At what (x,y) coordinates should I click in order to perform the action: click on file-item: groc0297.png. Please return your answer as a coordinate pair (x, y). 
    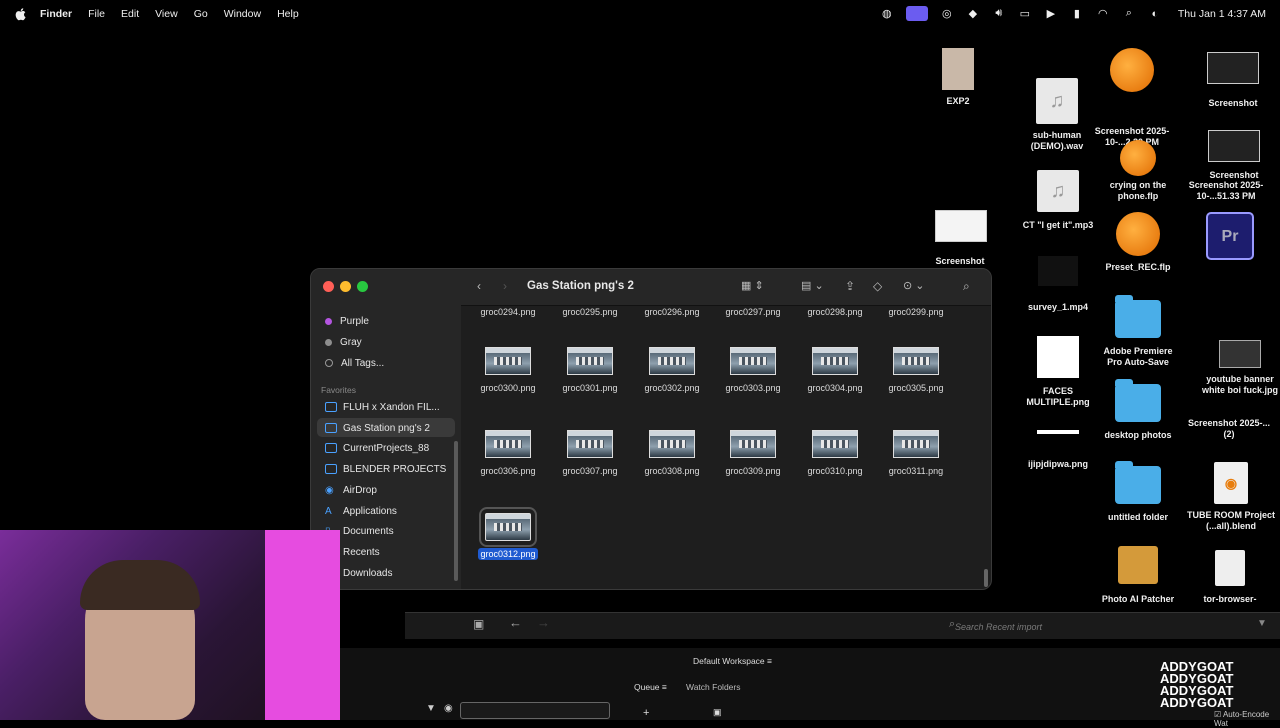
    Looking at the image, I should click on (753, 312).